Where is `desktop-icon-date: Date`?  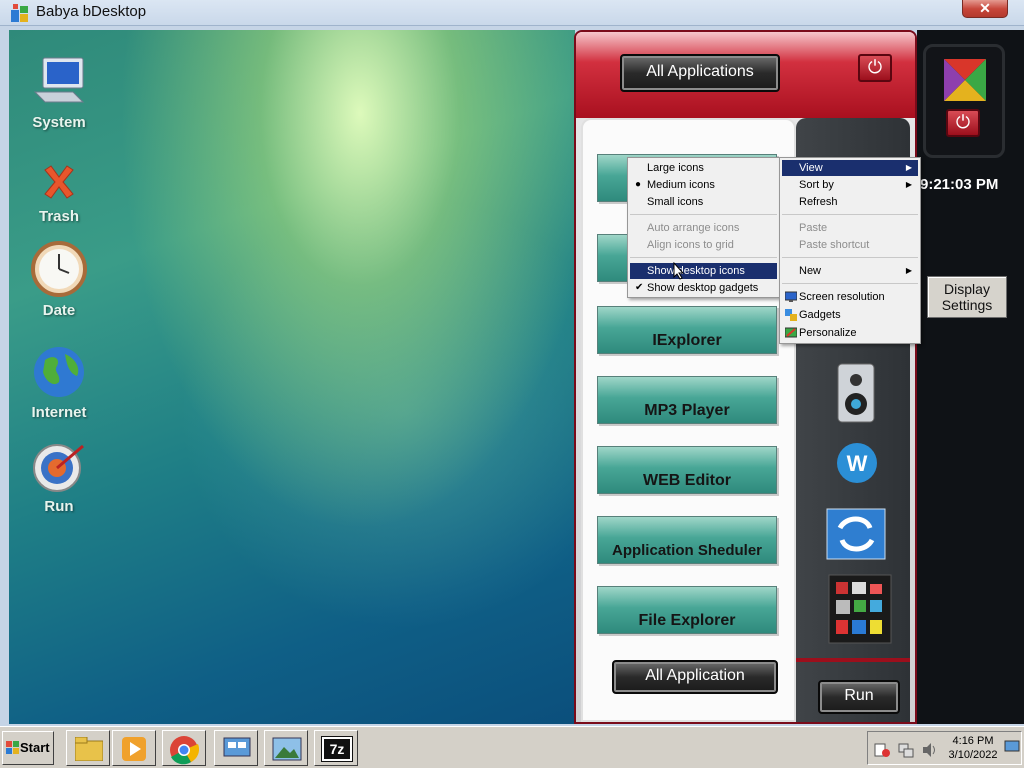
desktop-icon-date: Date is located at coordinates (59, 279).